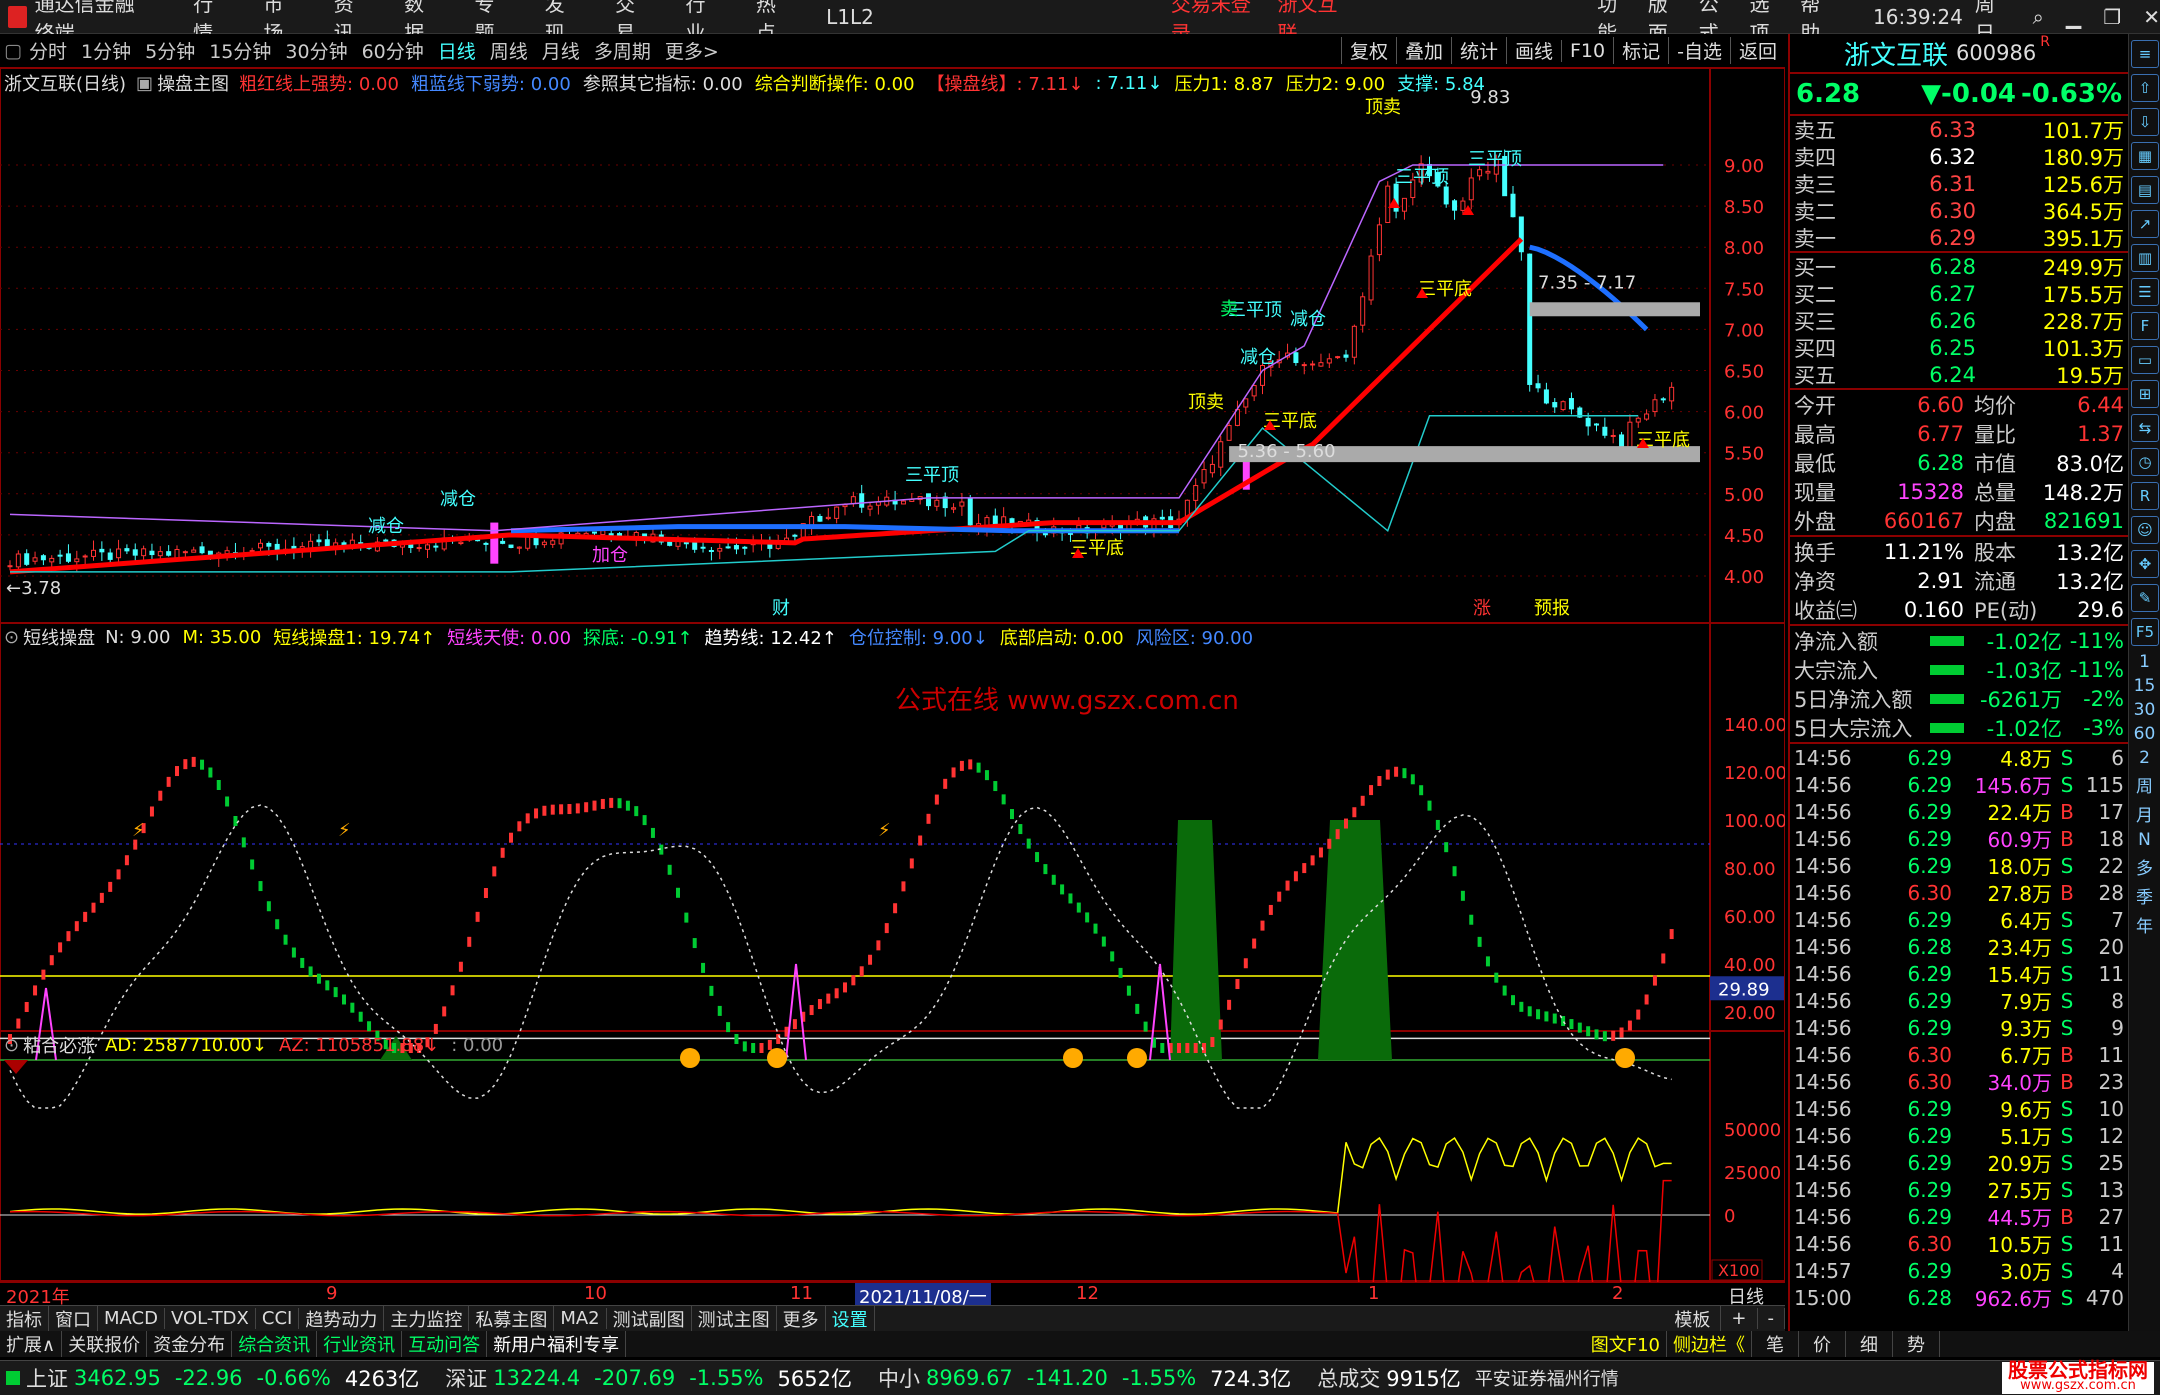 This screenshot has width=2160, height=1395. Describe the element at coordinates (11, 1045) in the screenshot. I see `ad-panel-toggle-icon: ⊙` at that location.